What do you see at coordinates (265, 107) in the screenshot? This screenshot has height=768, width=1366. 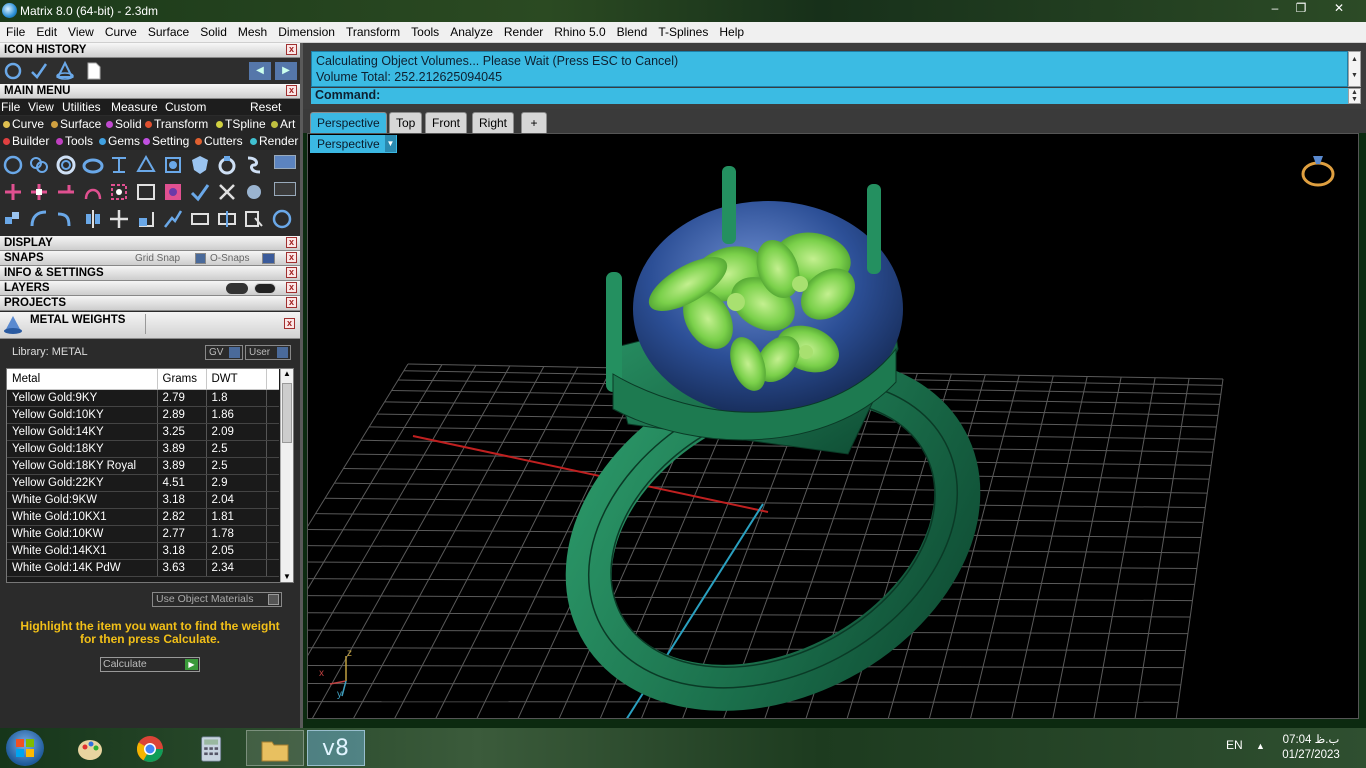 I see `mm-reset: Reset` at bounding box center [265, 107].